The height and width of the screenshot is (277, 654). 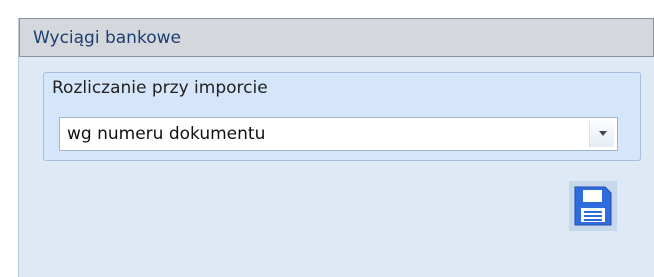 I want to click on panel-title: Wyciągi bankowe, so click(x=107, y=38).